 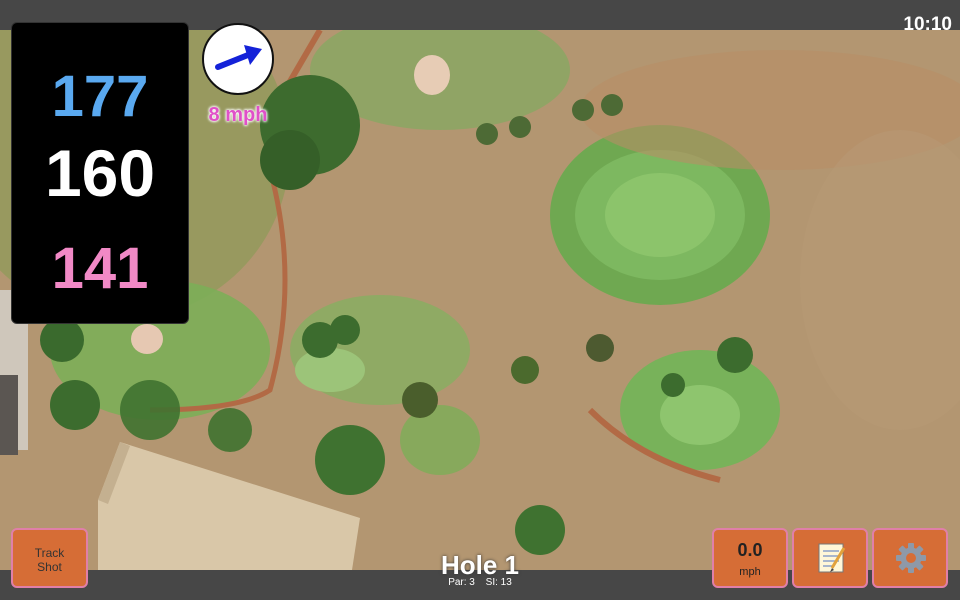 I want to click on wind-entry-unit: mph, so click(x=750, y=572).